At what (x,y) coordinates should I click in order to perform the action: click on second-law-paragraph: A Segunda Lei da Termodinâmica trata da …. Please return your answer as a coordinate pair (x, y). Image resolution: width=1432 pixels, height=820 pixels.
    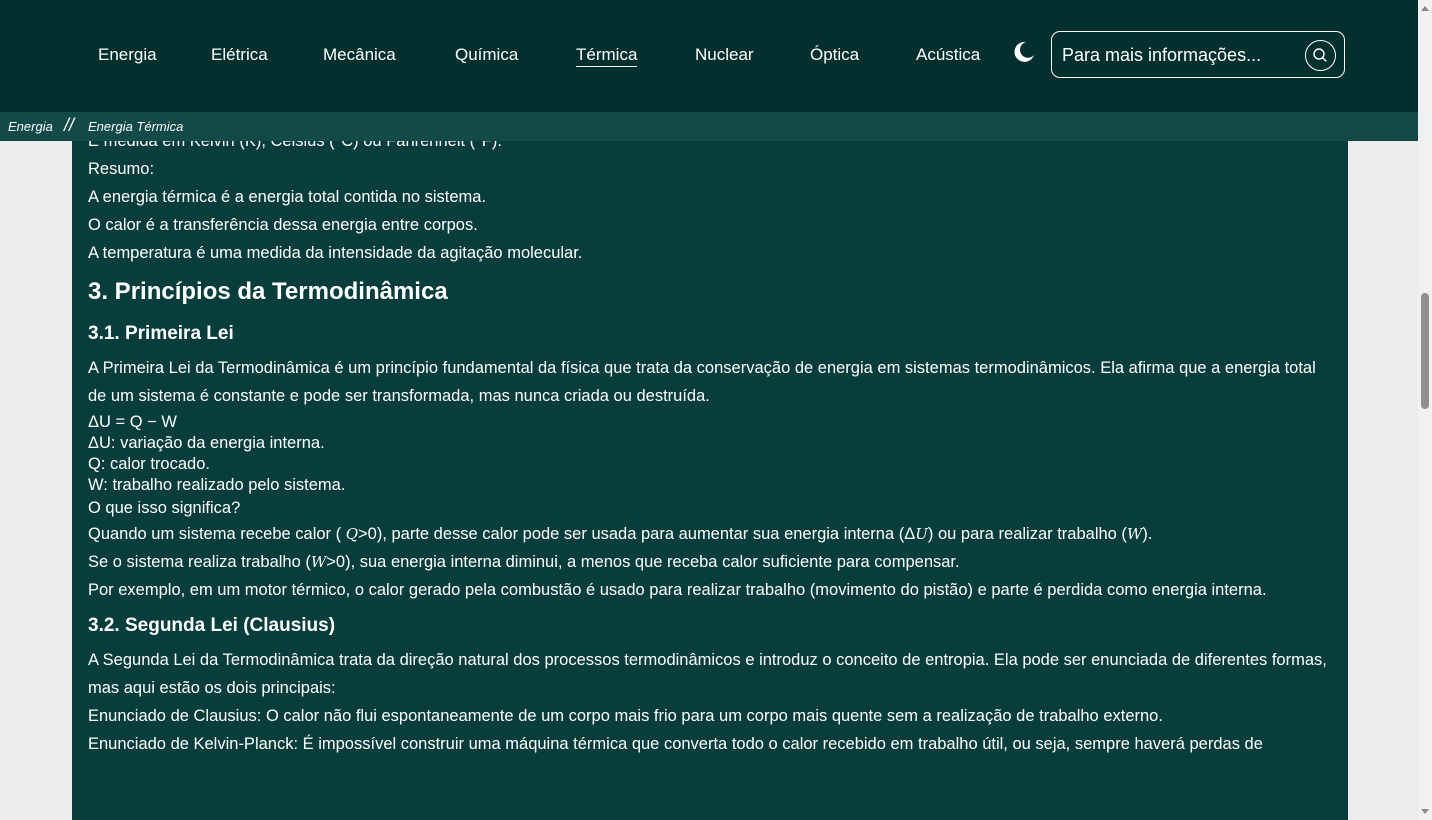
    Looking at the image, I should click on (707, 674).